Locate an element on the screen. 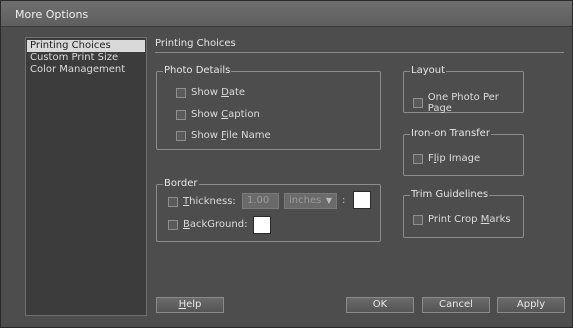 This screenshot has height=328, width=573. one-photo-per-page-label: One Photo Per Page is located at coordinates (463, 103).